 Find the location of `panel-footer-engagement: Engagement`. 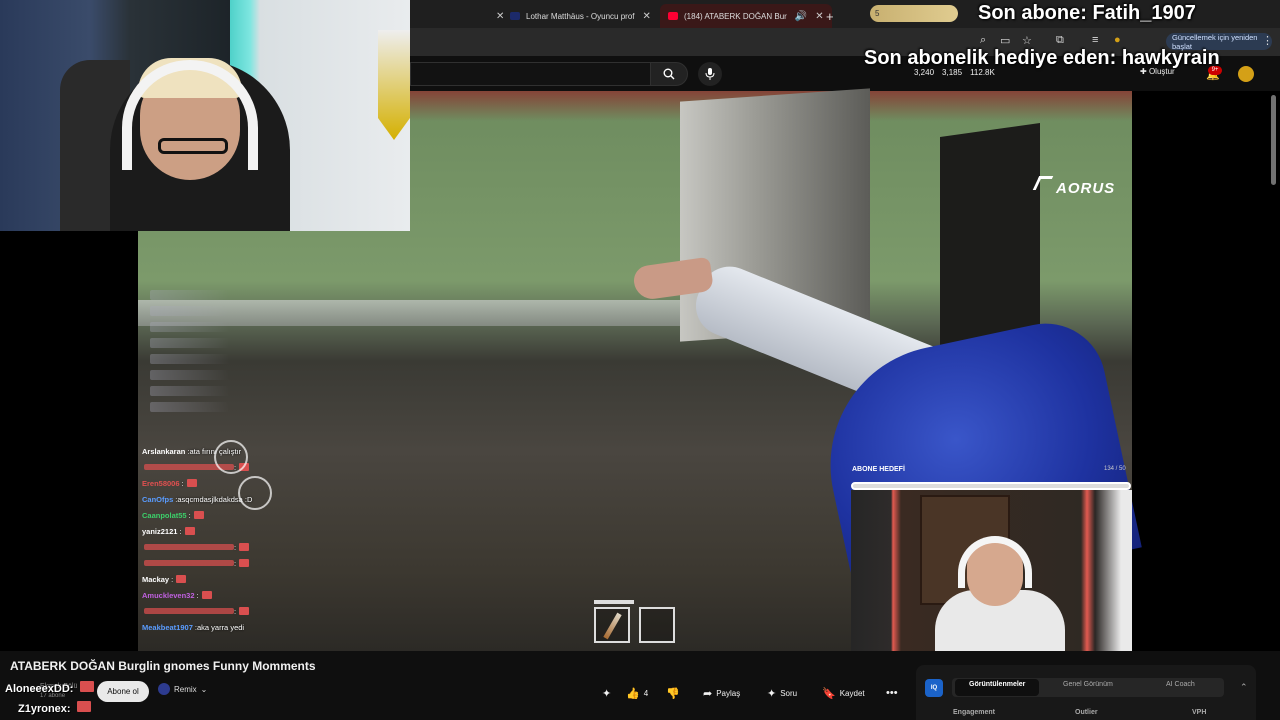

panel-footer-engagement: Engagement is located at coordinates (974, 712).